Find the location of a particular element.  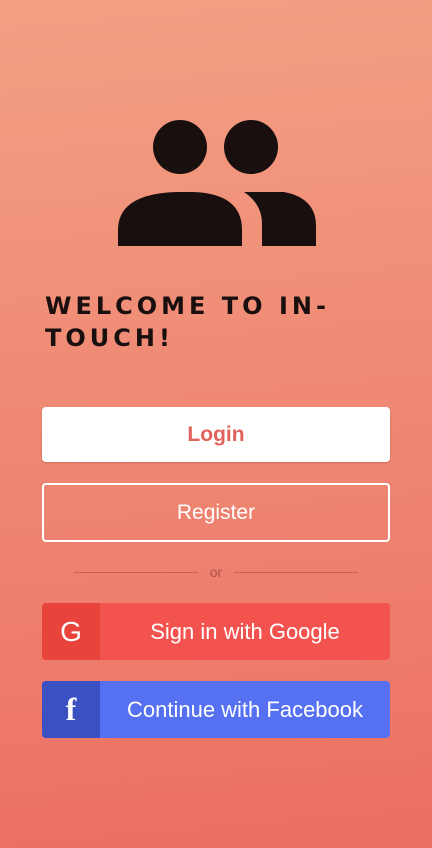

person-body-left is located at coordinates (180, 219).